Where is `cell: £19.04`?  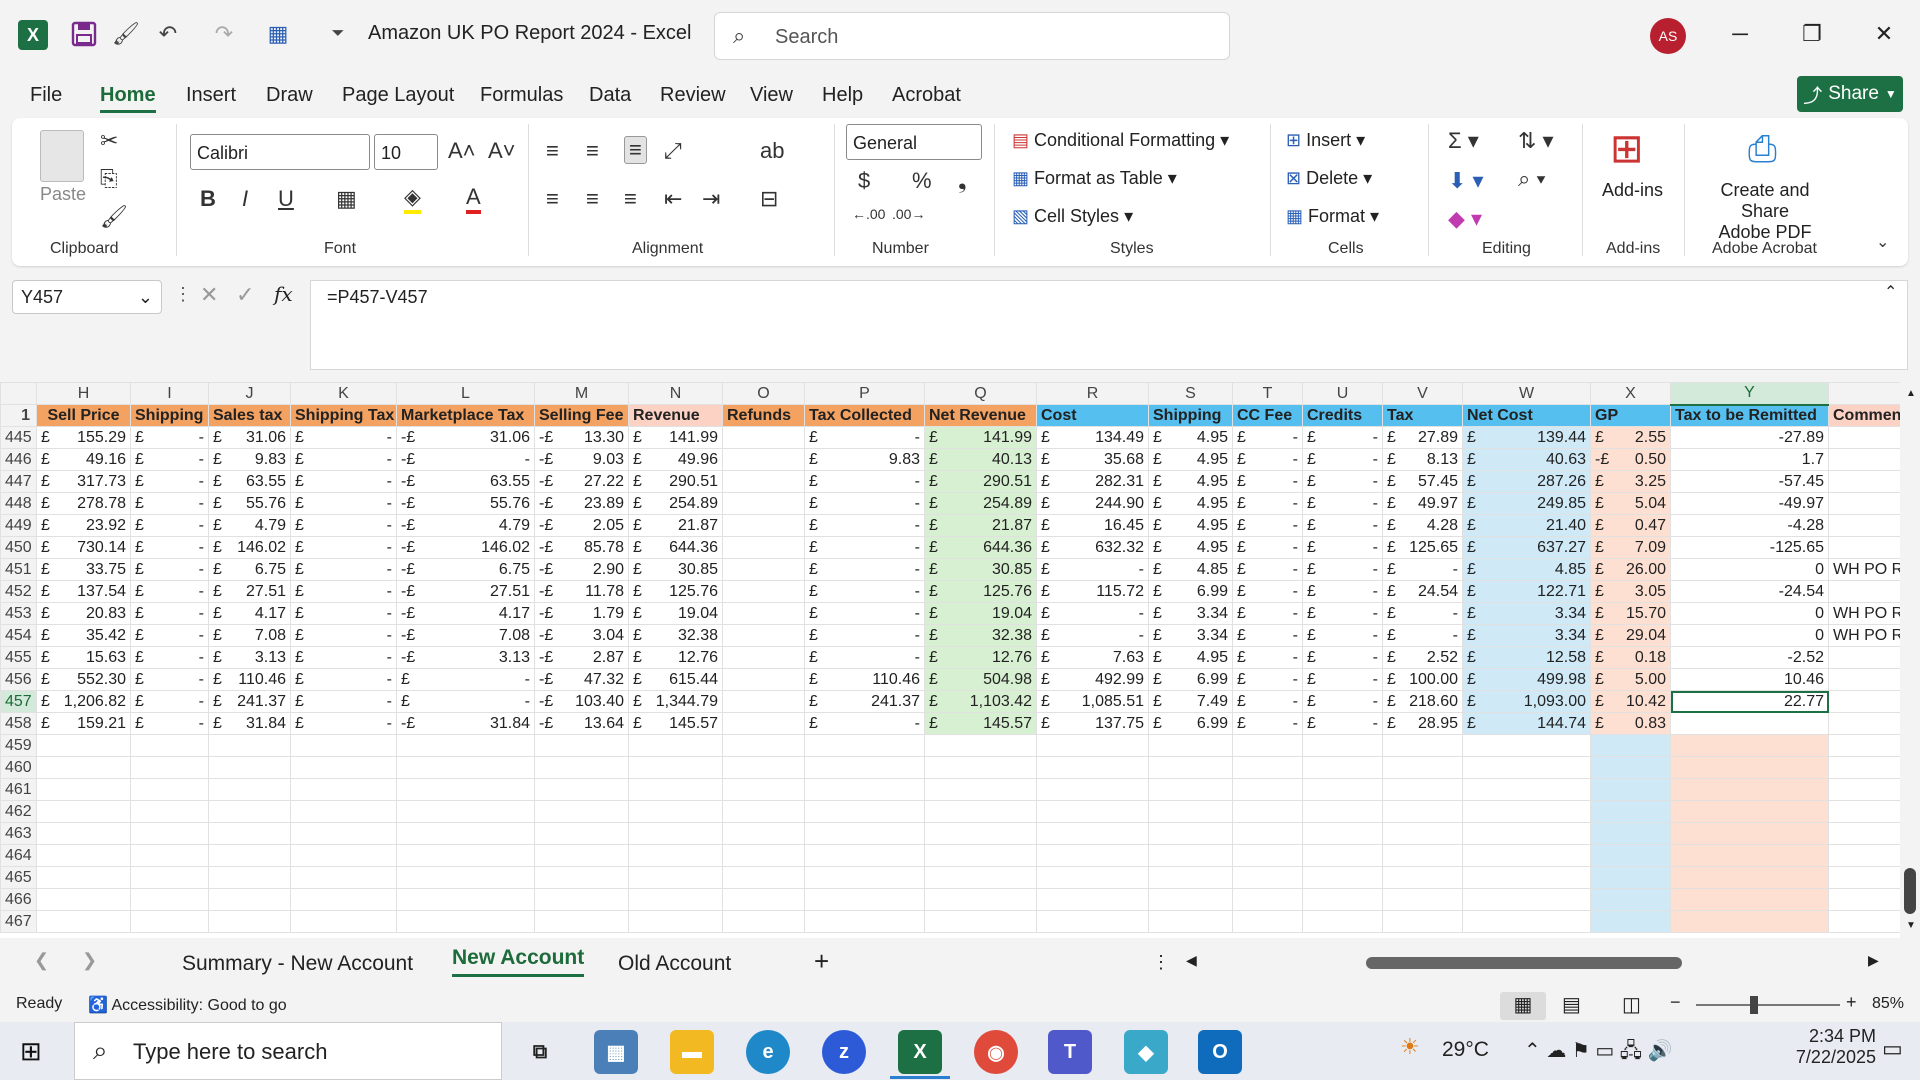 cell: £19.04 is located at coordinates (675, 613).